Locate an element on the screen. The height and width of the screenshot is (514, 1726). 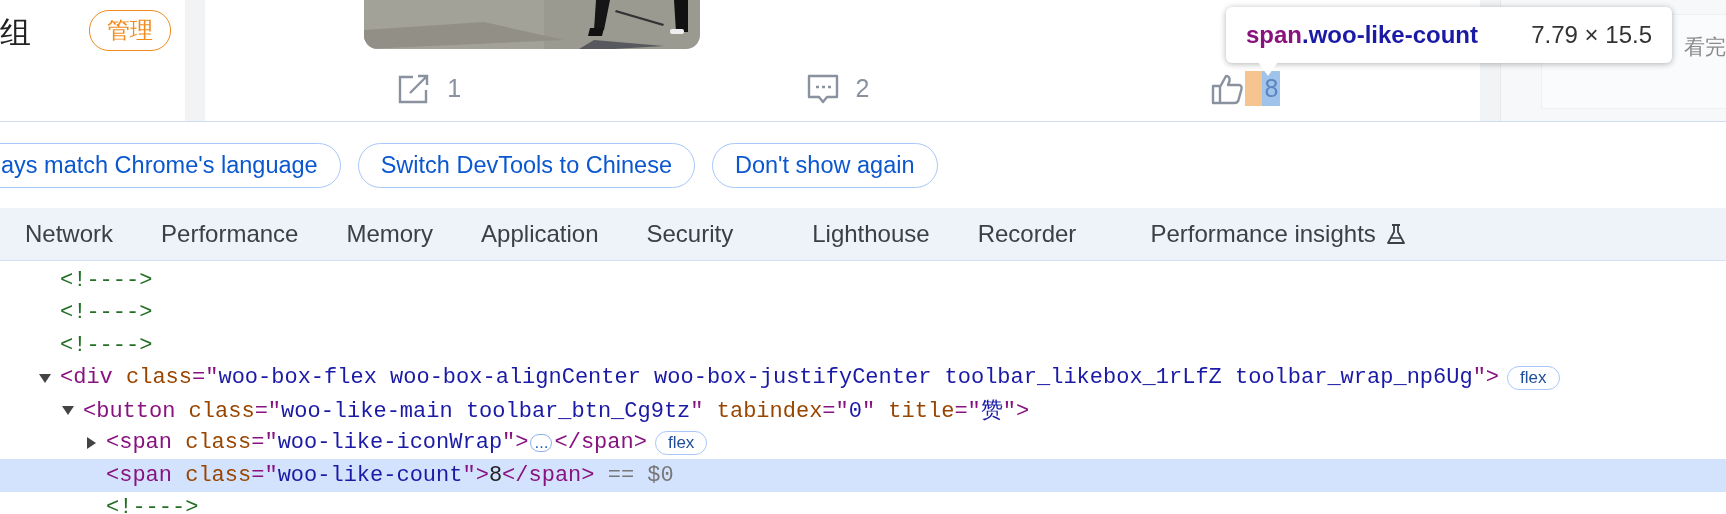
tree-row: <div class="woo-box-flex woo-box-alignCenter woo-box-justifyCenter toolbar_likebox_1rLfZ toolbar_wrap_np6Ug"> flex is located at coordinates (863, 377).